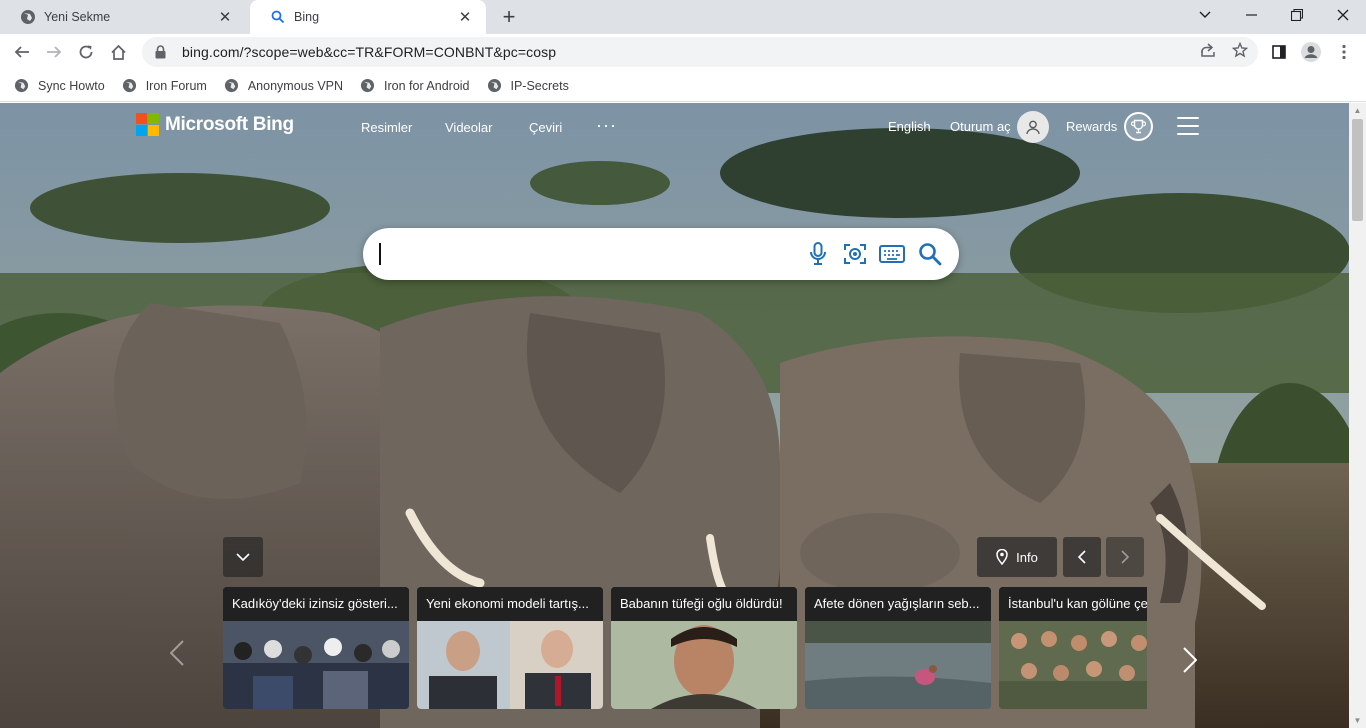  What do you see at coordinates (123, 17) in the screenshot?
I see `tab-yeni-sekme: Yeni Sekme ✕` at bounding box center [123, 17].